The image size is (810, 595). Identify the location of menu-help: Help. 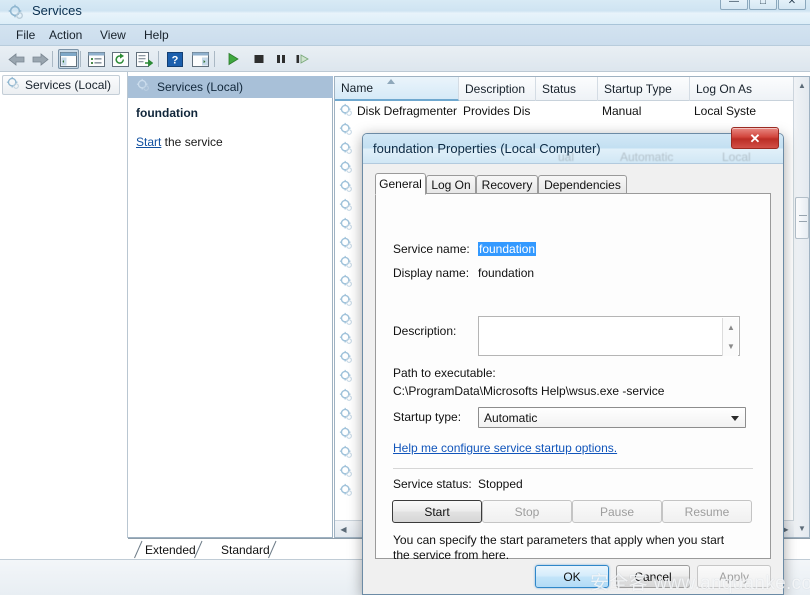
(156, 35).